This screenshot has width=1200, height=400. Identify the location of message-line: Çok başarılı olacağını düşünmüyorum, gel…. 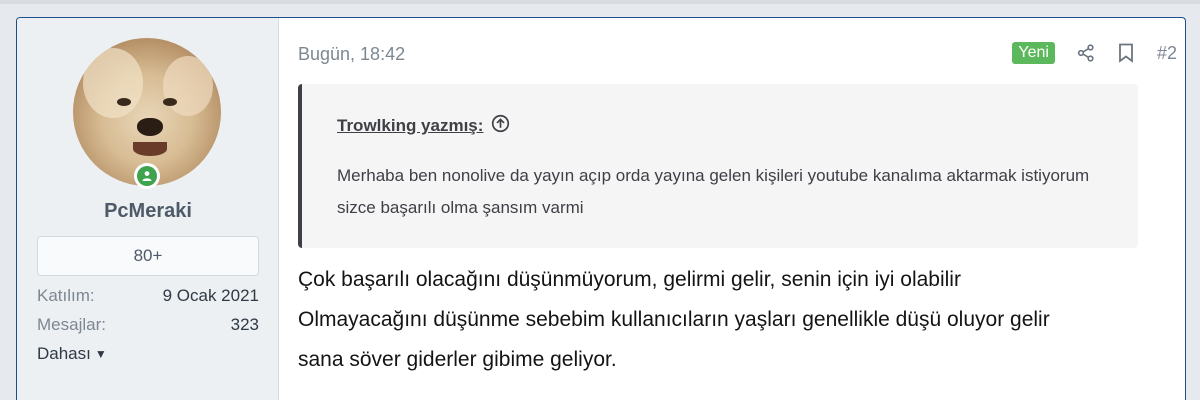
(629, 279).